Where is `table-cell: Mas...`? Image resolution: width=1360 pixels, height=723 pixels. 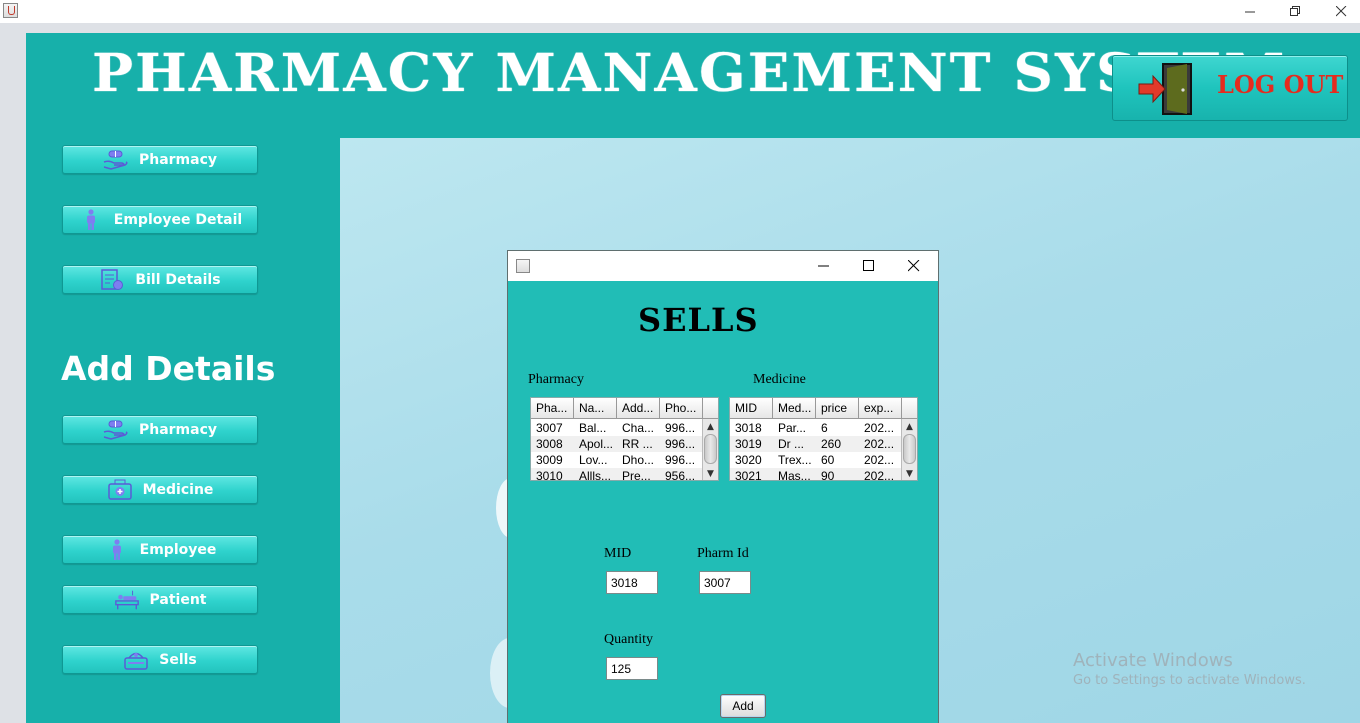
table-cell: Mas... is located at coordinates (794, 475).